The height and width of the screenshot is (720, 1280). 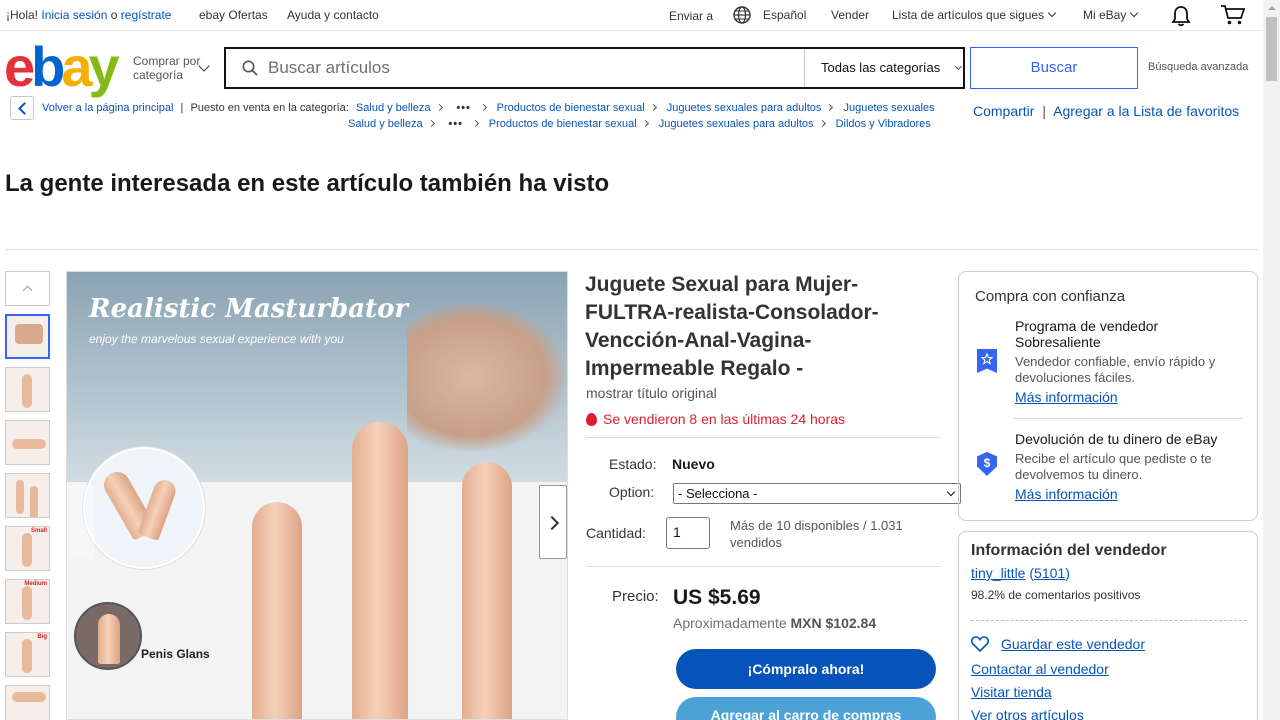 What do you see at coordinates (76, 66) in the screenshot?
I see `logo-letter-a: a` at bounding box center [76, 66].